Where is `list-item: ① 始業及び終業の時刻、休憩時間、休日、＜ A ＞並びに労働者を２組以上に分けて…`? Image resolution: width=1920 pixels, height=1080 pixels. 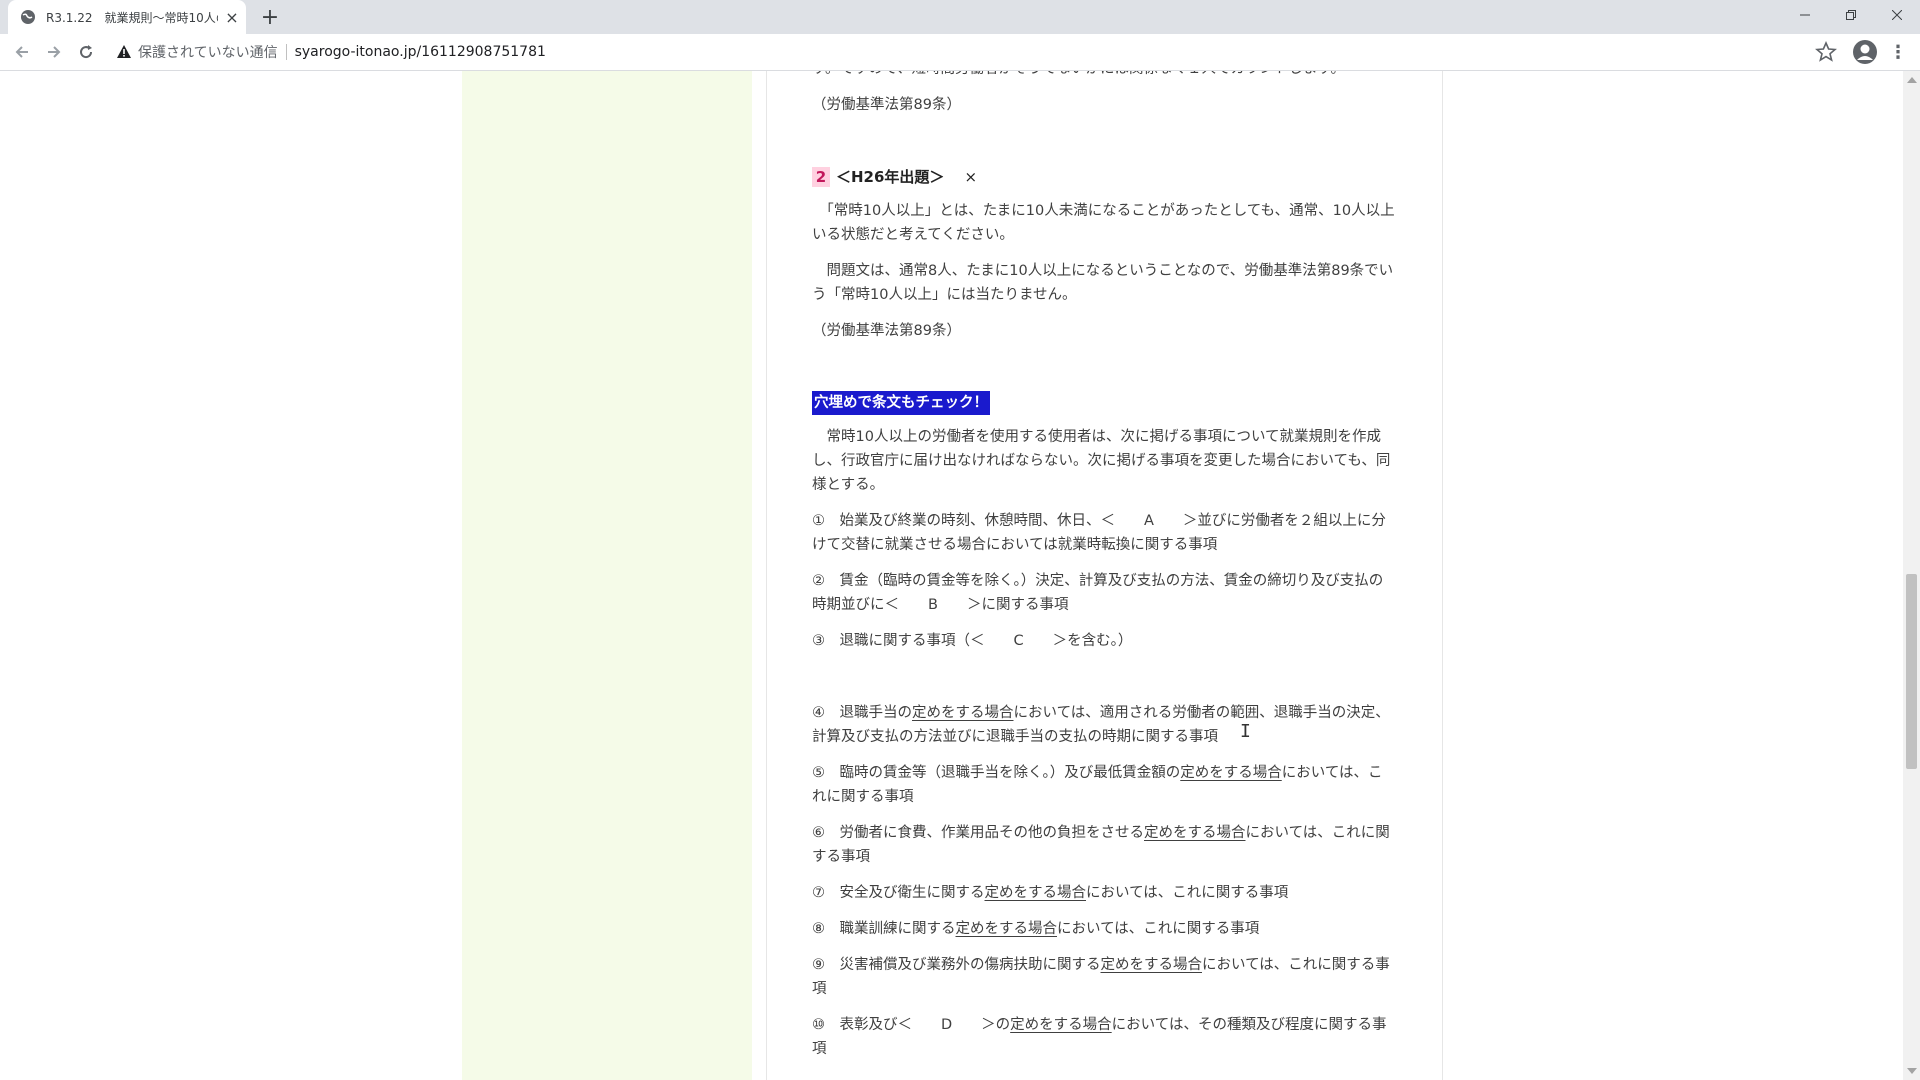
list-item: ① 始業及び終業の時刻、休憩時間、休日、＜ A ＞並びに労働者を２組以上に分けて… is located at coordinates (1099, 533).